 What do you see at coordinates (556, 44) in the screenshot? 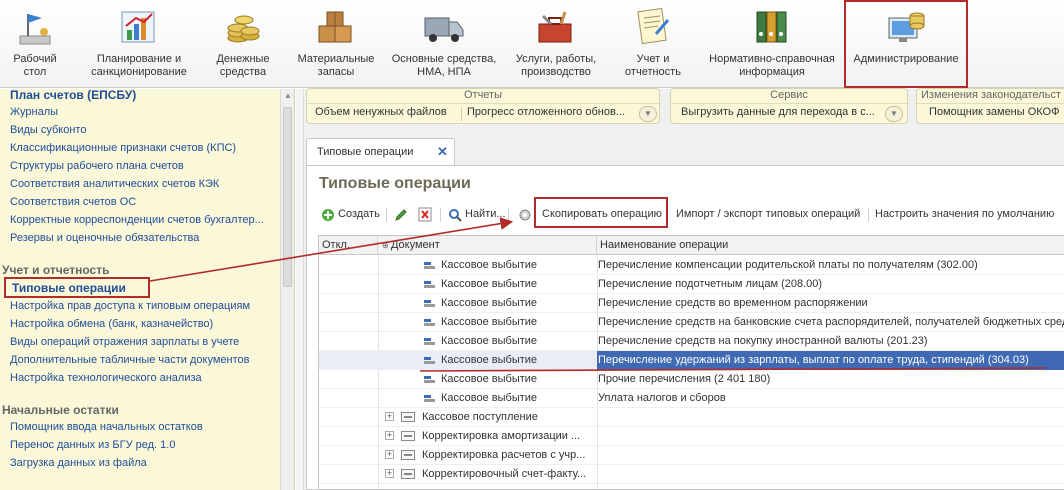
I see `section-services: Услуги, работы, производство` at bounding box center [556, 44].